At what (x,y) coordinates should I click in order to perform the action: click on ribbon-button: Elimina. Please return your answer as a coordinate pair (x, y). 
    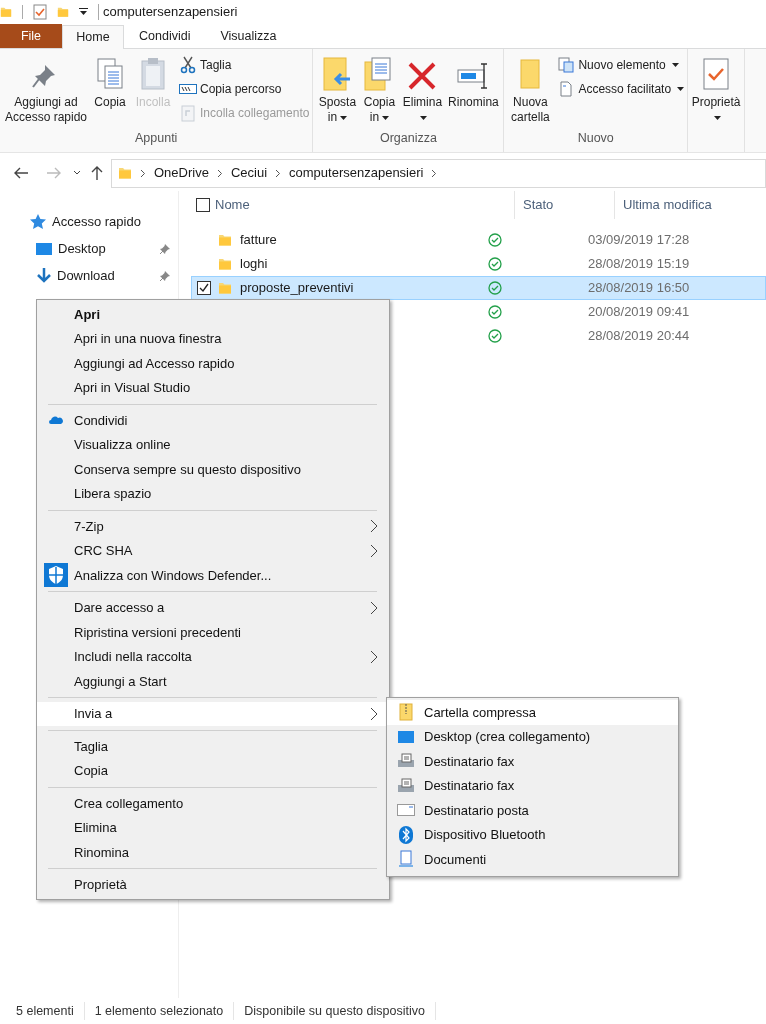
    Looking at the image, I should click on (422, 92).